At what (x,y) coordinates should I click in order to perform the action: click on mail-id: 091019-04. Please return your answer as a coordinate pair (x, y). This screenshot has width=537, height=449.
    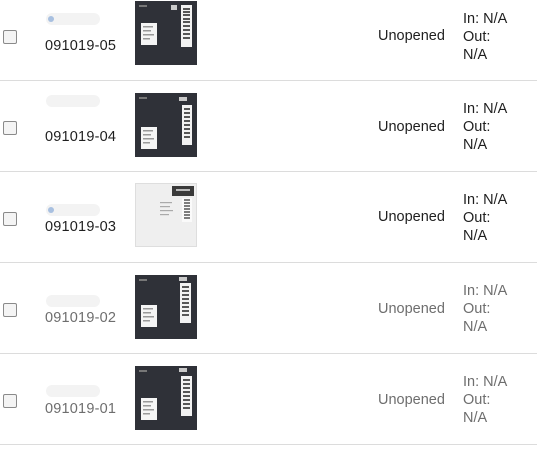
    Looking at the image, I should click on (81, 137).